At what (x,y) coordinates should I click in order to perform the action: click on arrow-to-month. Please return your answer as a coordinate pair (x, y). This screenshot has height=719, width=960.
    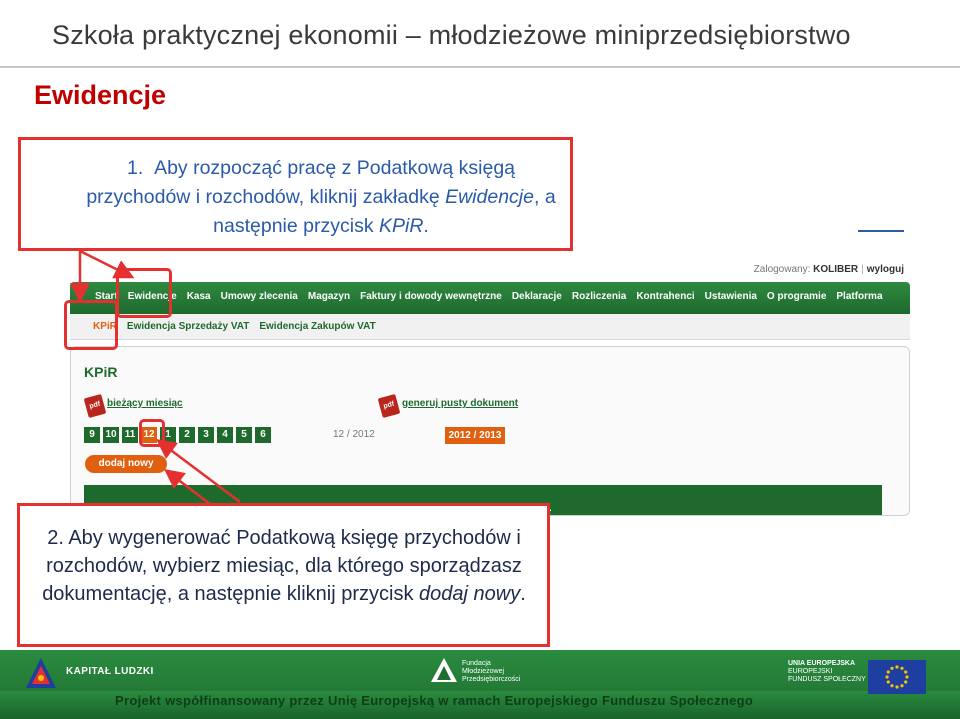
    Looking at the image, I should click on (198, 471).